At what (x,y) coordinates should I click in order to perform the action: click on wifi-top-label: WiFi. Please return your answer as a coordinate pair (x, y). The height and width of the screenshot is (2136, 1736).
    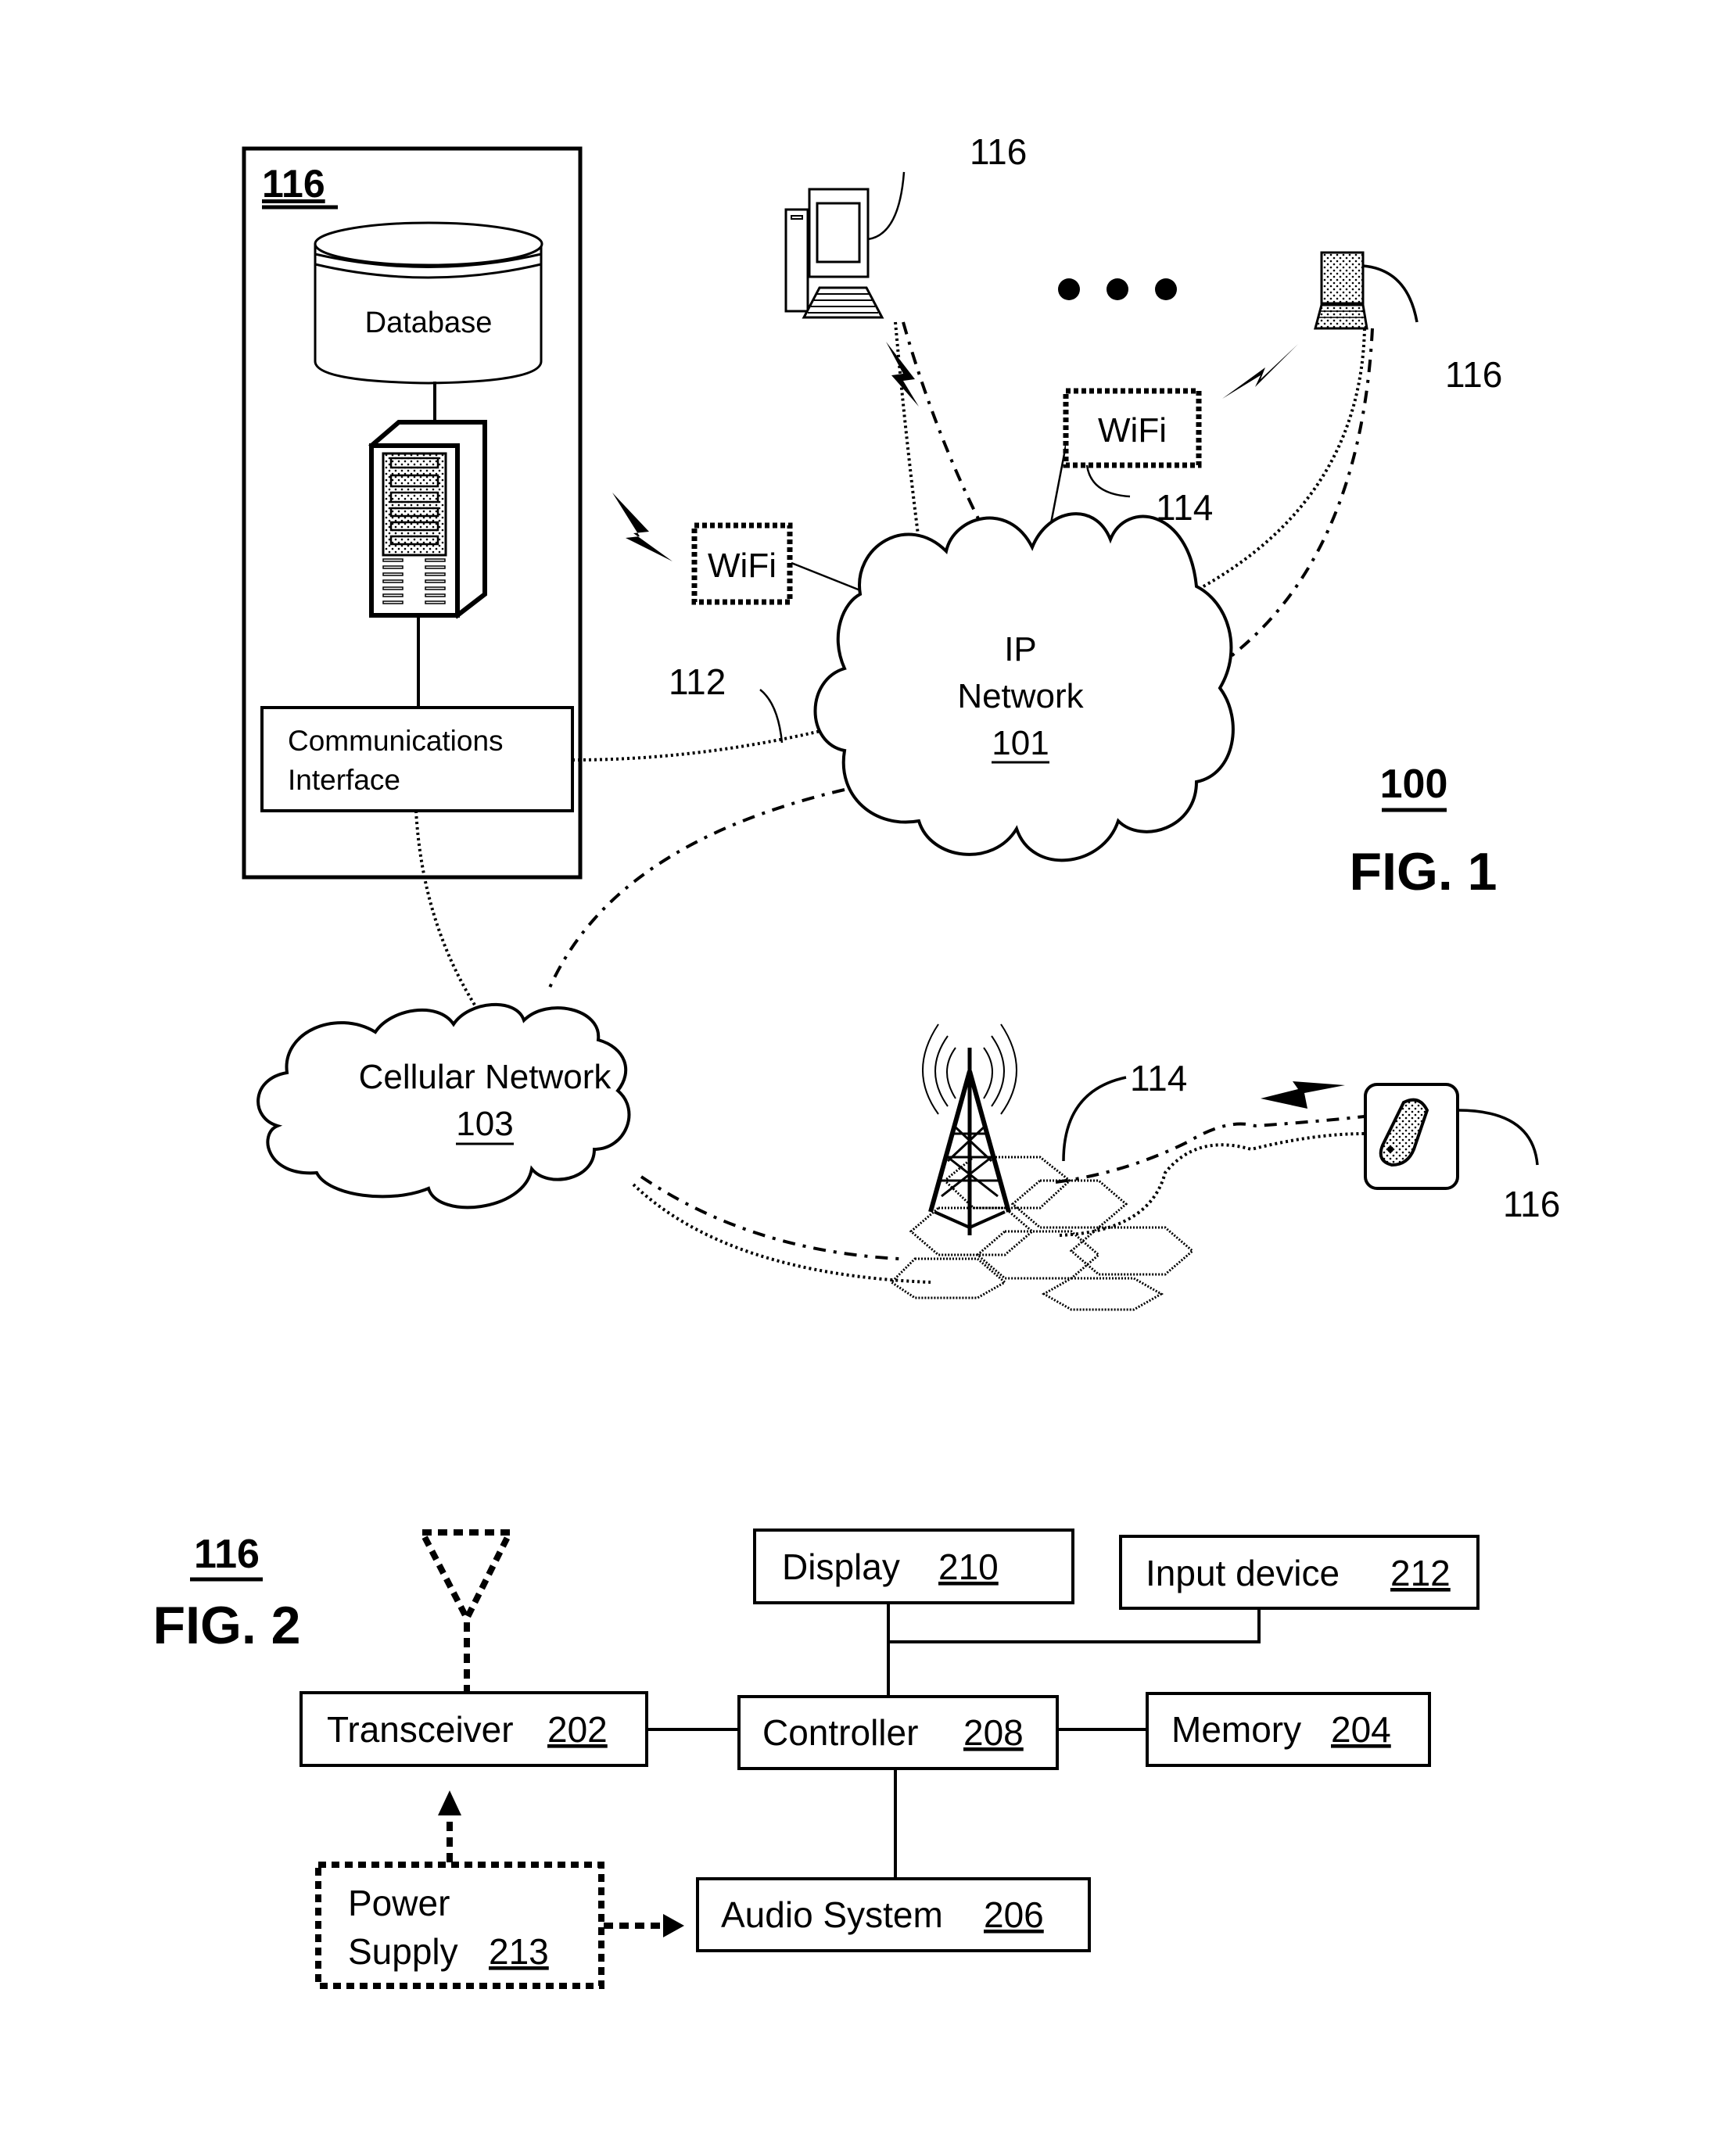
    Looking at the image, I should click on (1132, 430).